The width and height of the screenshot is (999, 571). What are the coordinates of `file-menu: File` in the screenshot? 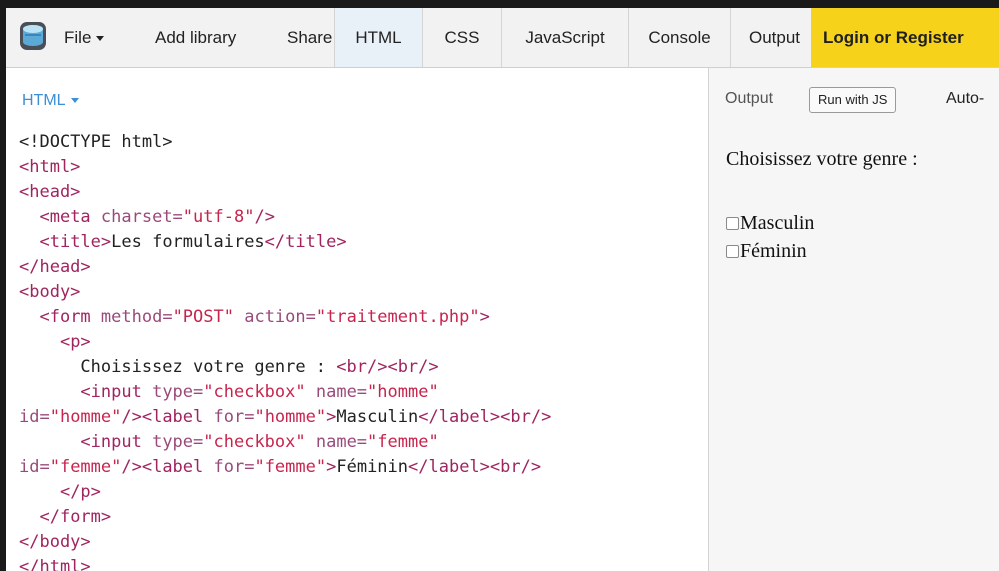 It's located at (84, 37).